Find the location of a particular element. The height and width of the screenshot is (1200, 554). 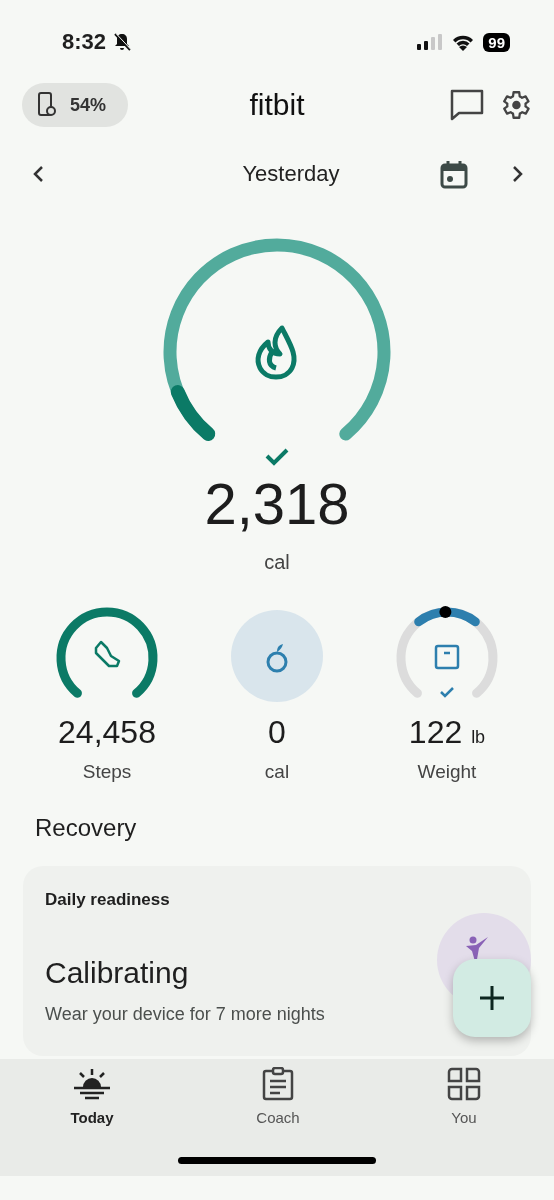

readiness-message: Wear your device for 7 more nights is located at coordinates (185, 1014).